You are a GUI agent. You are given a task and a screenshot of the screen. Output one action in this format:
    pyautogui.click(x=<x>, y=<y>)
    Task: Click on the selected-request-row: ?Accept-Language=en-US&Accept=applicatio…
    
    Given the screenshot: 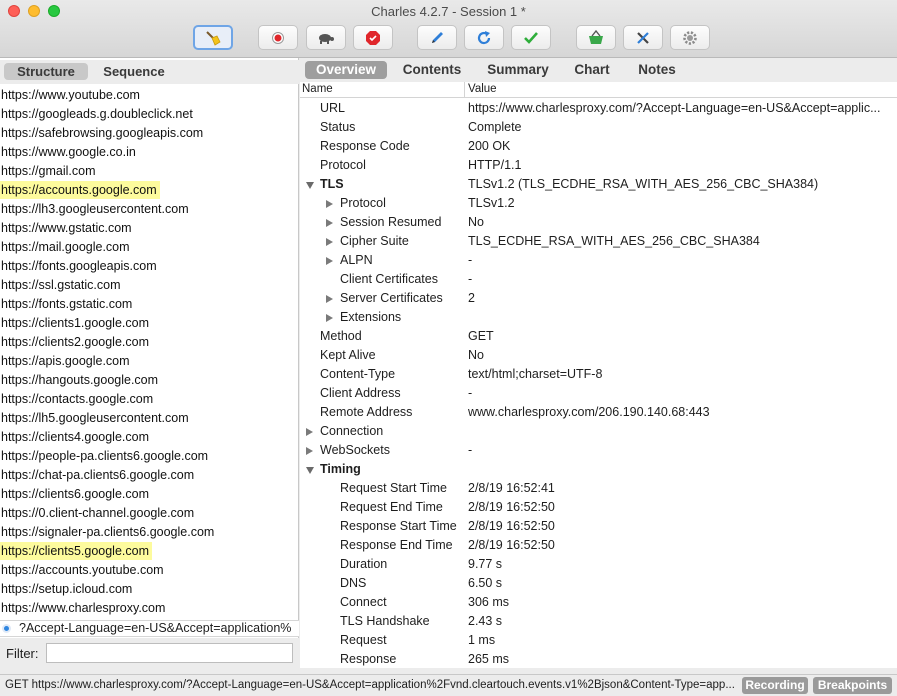 What is the action you would take?
    pyautogui.click(x=149, y=628)
    